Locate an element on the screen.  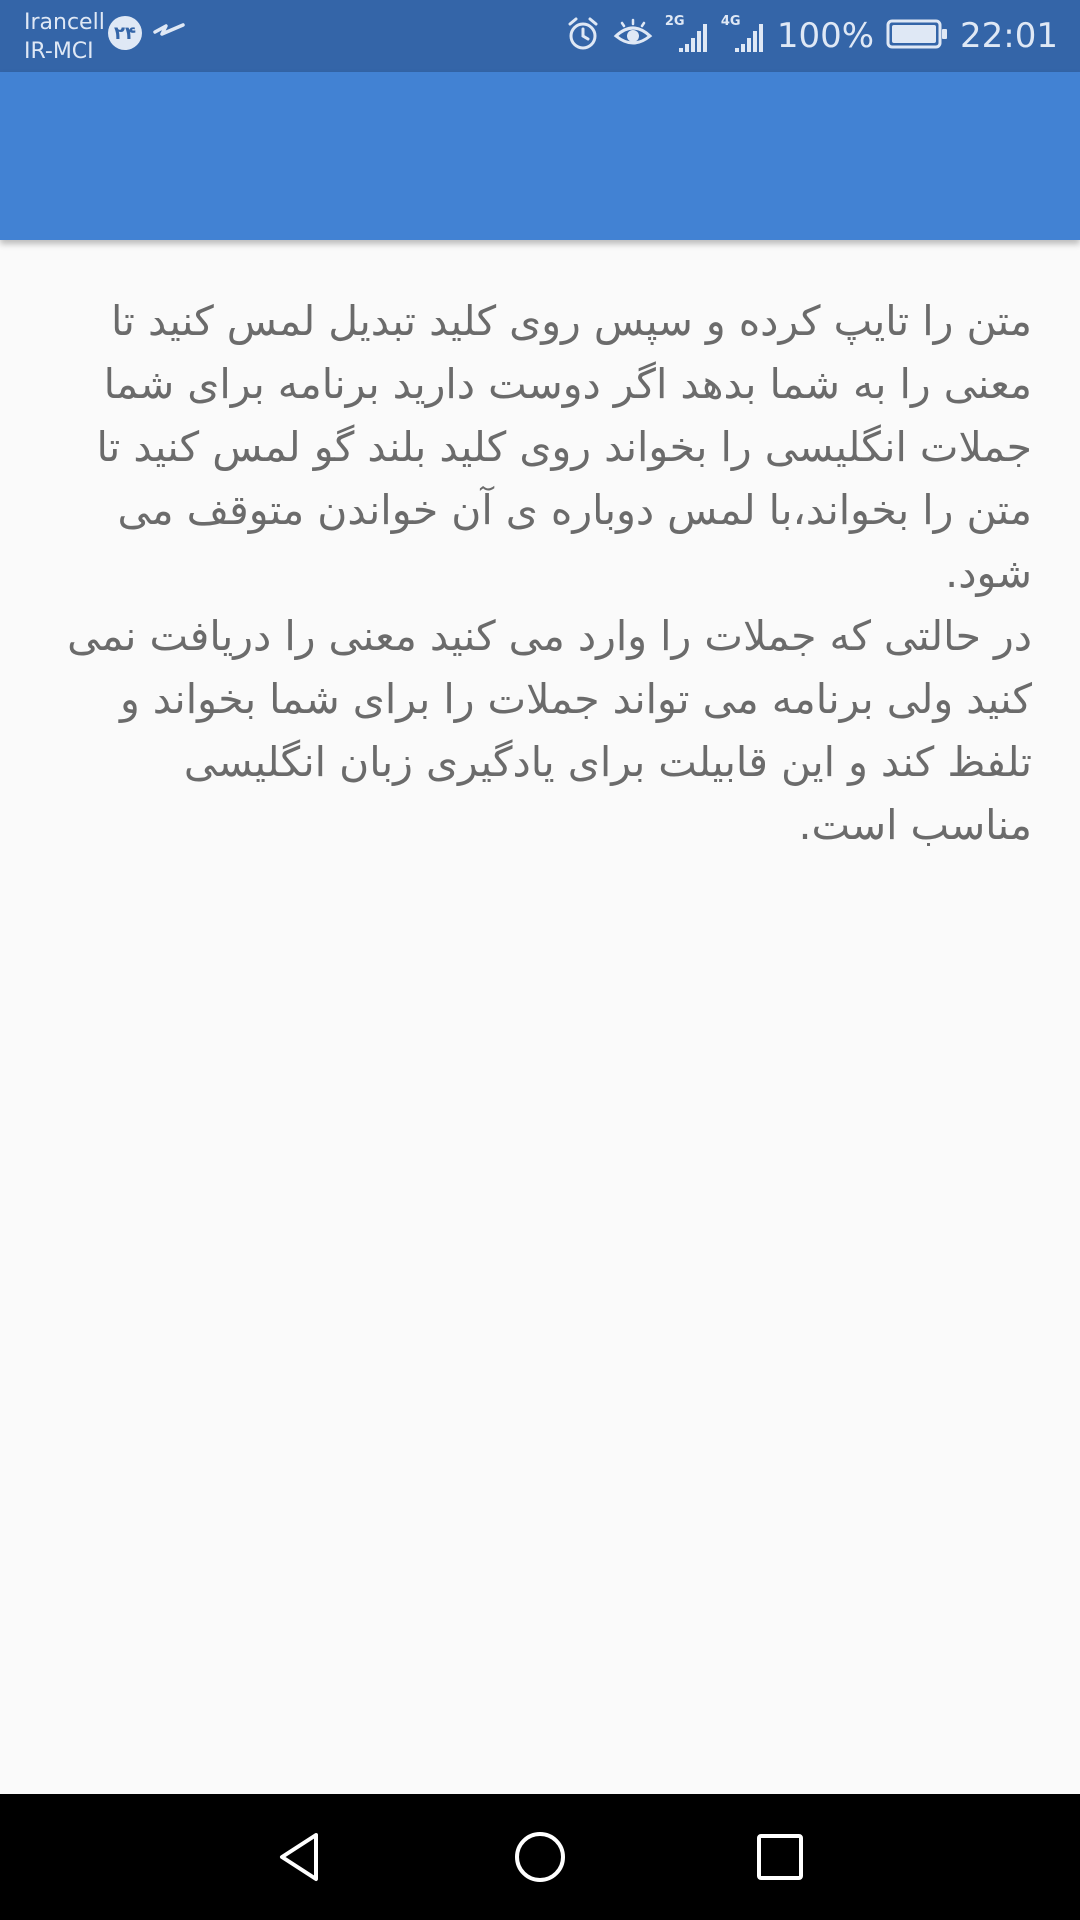
app-toolbar is located at coordinates (540, 156).